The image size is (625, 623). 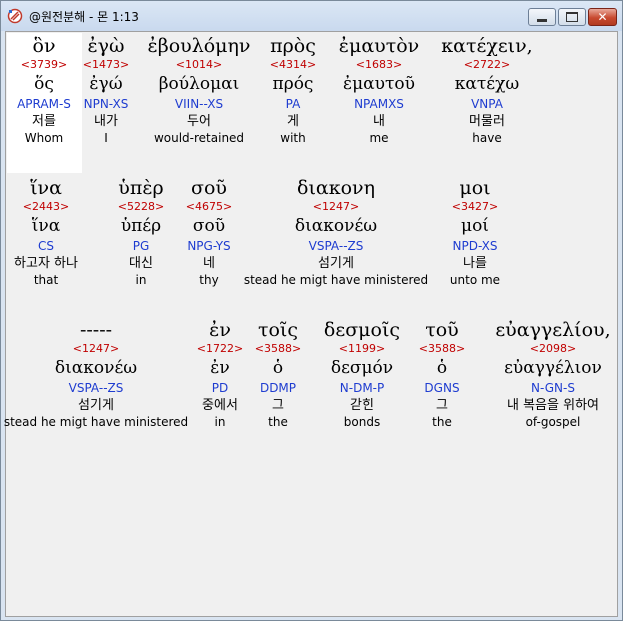 What do you see at coordinates (542, 17) in the screenshot?
I see `minimize-button` at bounding box center [542, 17].